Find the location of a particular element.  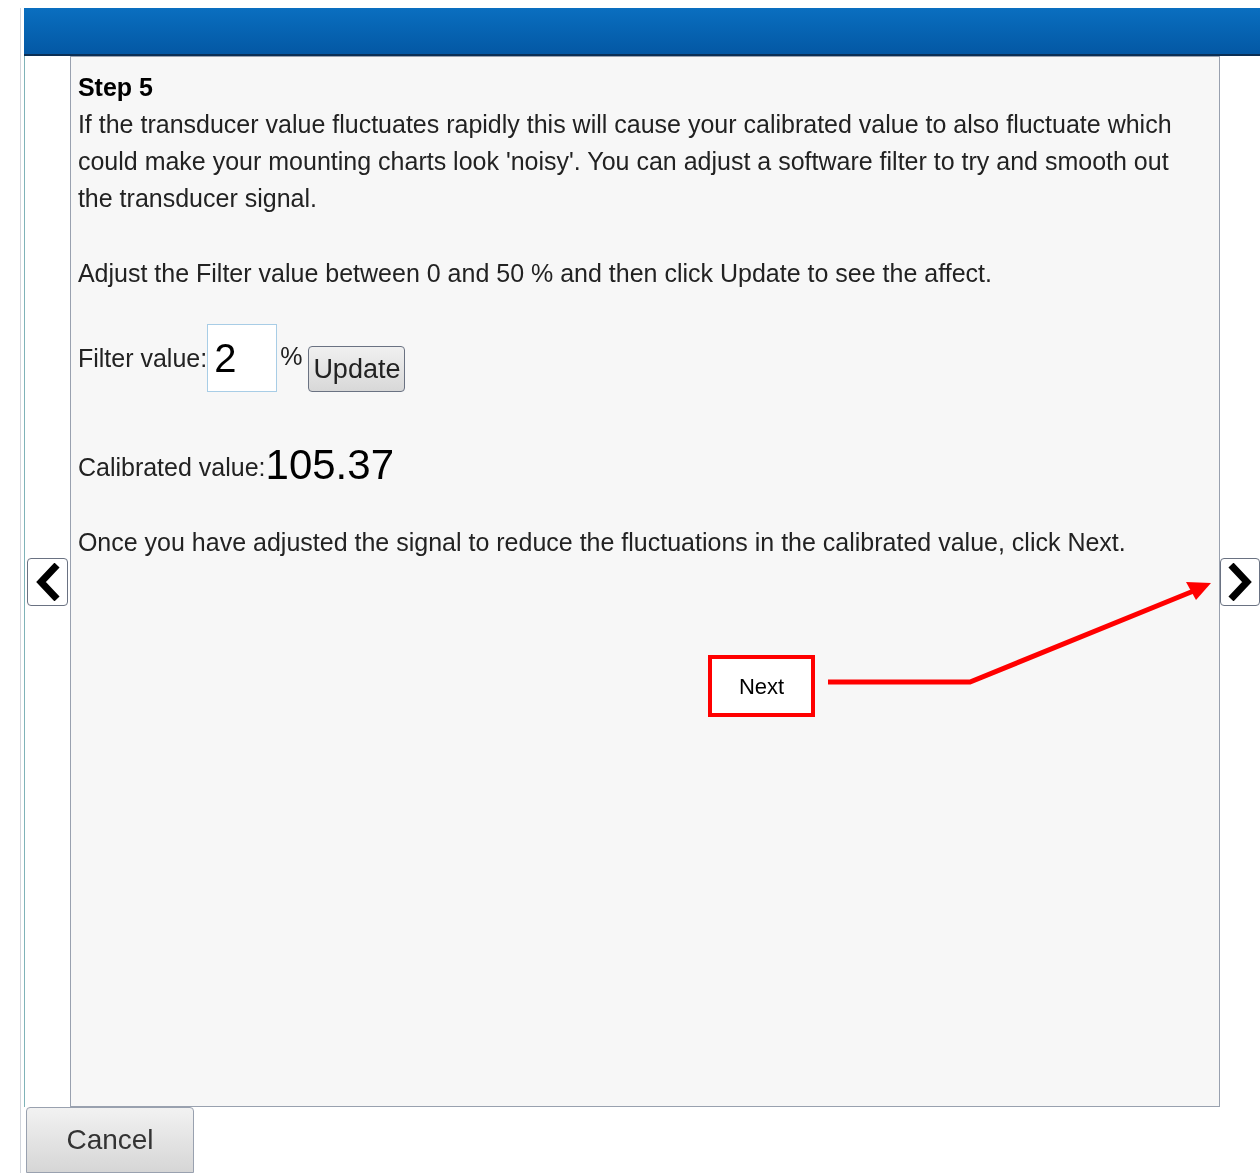

filter-input: 2 is located at coordinates (242, 358).